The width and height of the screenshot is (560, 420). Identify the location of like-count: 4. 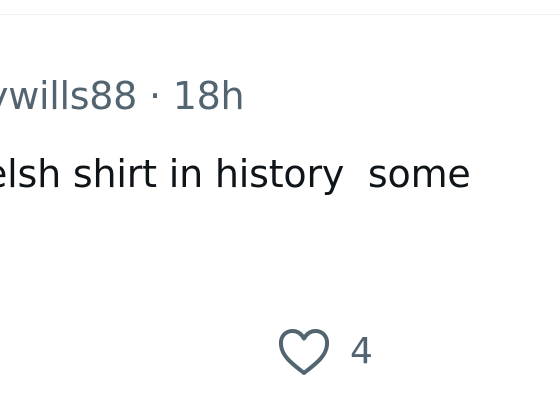
(361, 351).